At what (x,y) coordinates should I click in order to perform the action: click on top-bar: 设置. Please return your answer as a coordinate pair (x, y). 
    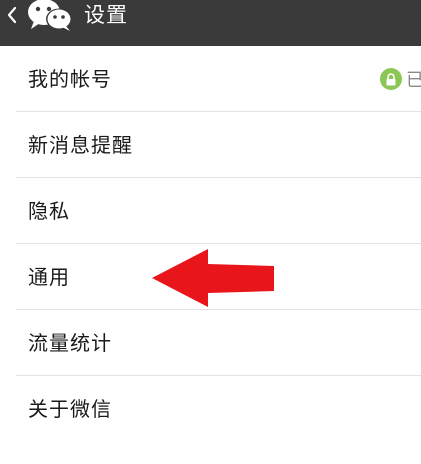
    Looking at the image, I should click on (210, 23).